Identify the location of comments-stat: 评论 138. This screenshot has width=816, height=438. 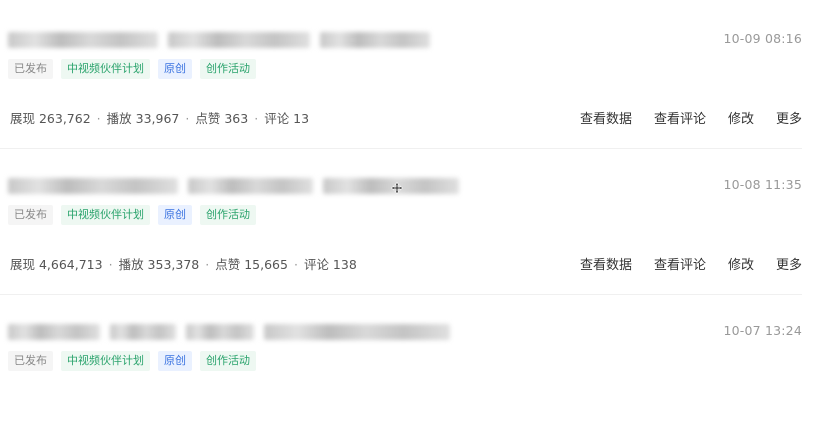
(330, 264).